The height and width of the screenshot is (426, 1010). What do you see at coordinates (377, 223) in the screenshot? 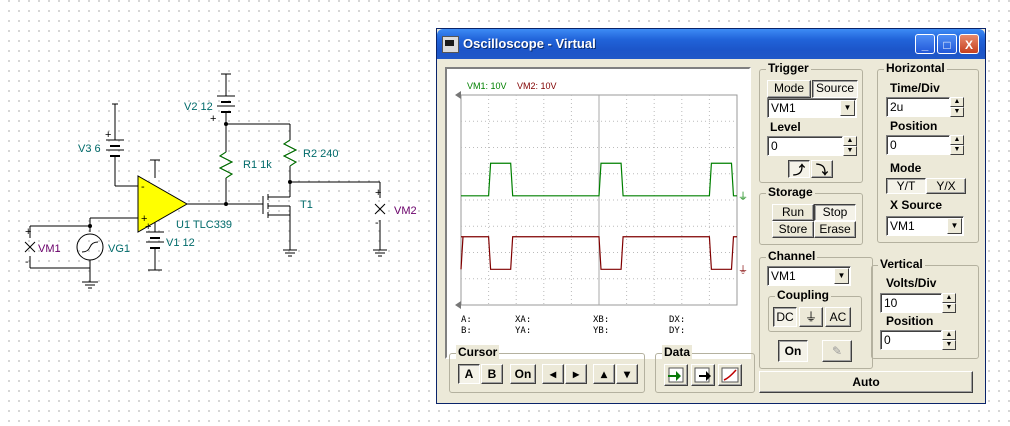
I see `vm2-minus: -` at bounding box center [377, 223].